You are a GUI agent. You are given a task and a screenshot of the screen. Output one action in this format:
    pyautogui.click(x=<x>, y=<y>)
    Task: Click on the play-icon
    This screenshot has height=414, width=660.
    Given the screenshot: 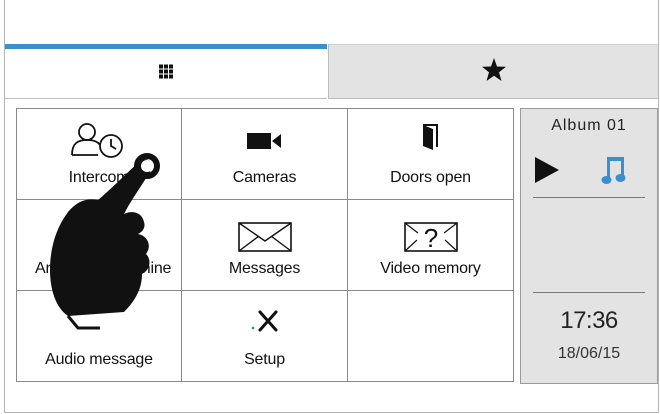 What is the action you would take?
    pyautogui.click(x=547, y=172)
    